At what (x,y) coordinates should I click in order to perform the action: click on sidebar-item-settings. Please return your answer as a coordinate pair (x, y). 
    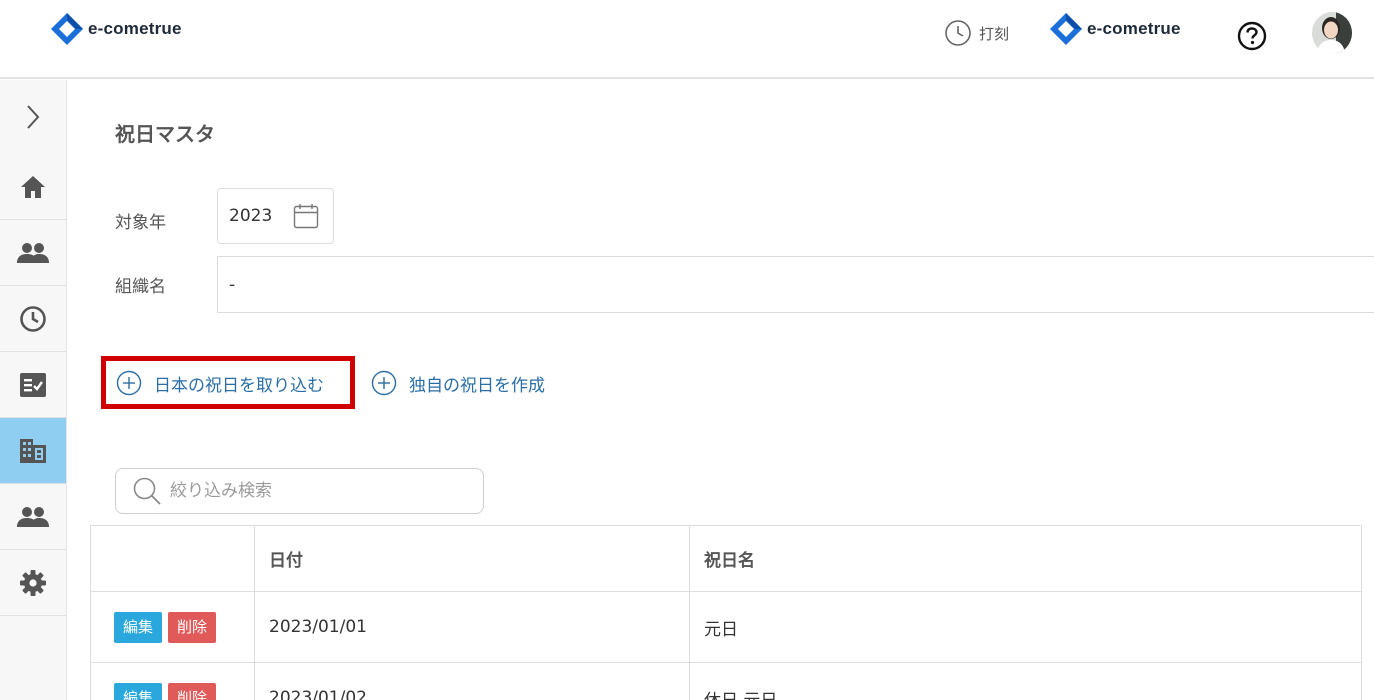
    Looking at the image, I should click on (33, 583).